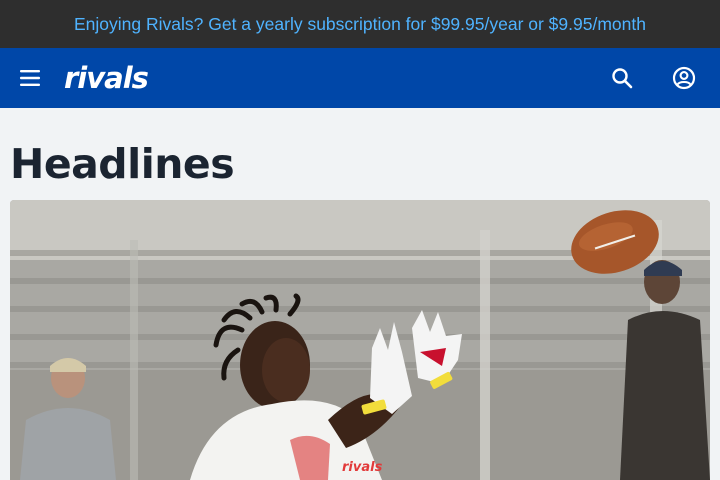 This screenshot has height=480, width=720. Describe the element at coordinates (106, 78) in the screenshot. I see `rivals-logo: rivals` at that location.